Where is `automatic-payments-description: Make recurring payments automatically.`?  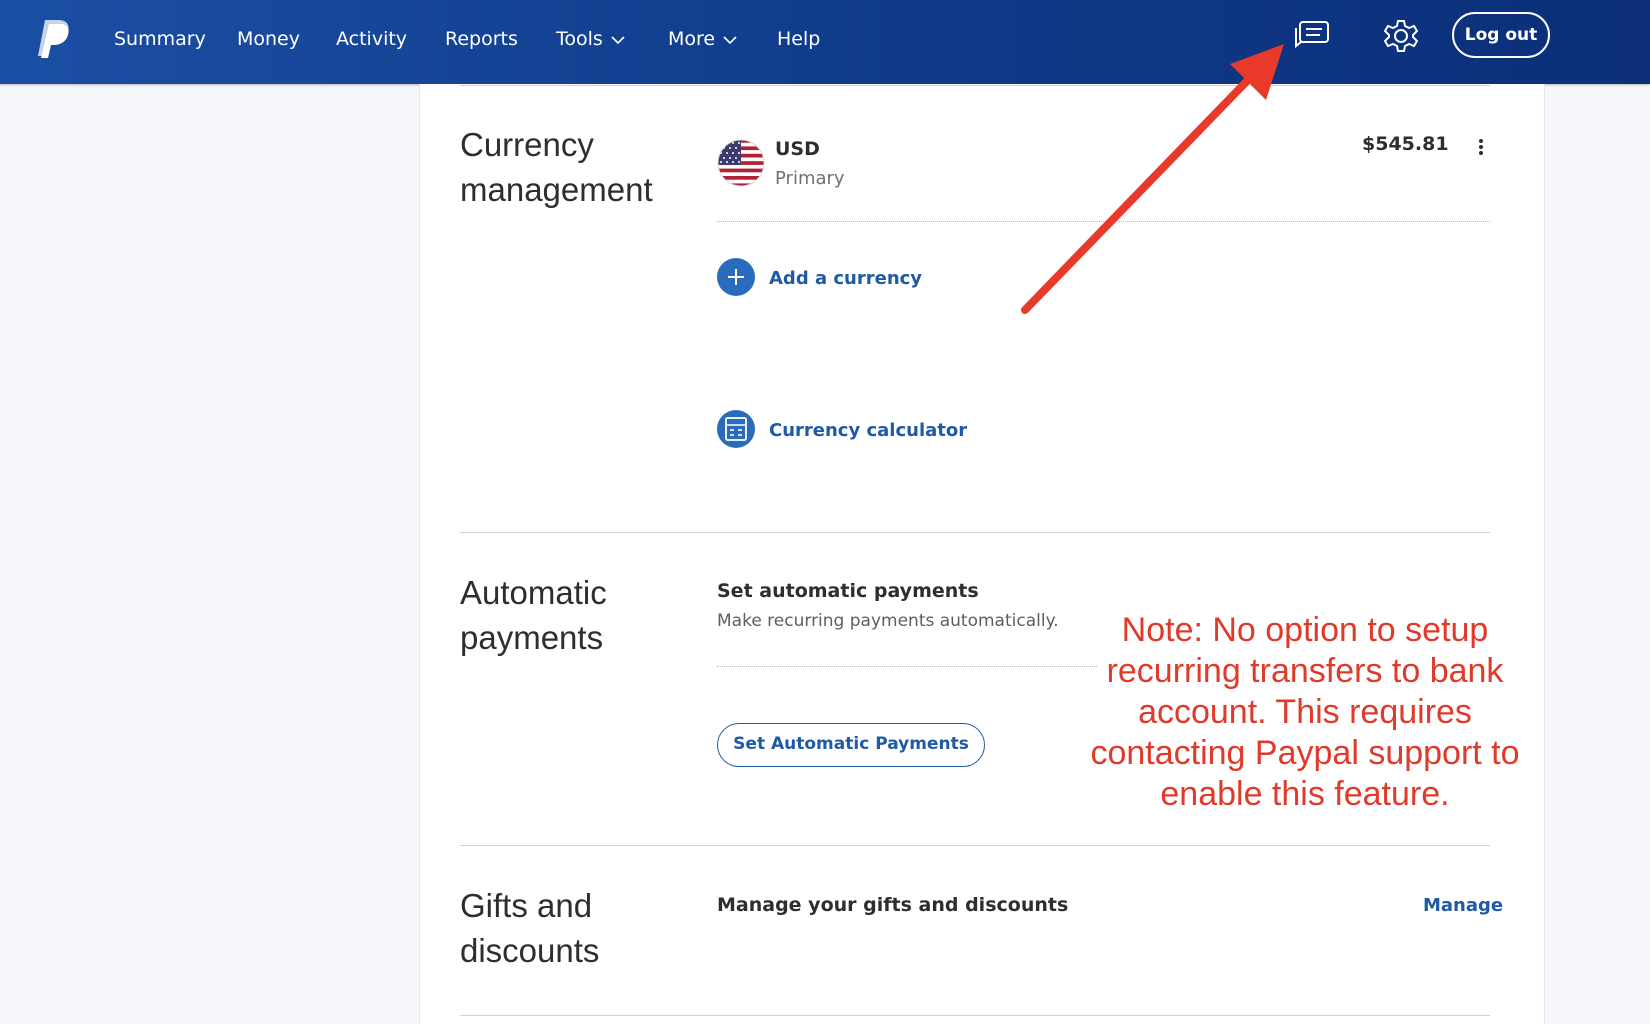
automatic-payments-description: Make recurring payments automatically. is located at coordinates (888, 621).